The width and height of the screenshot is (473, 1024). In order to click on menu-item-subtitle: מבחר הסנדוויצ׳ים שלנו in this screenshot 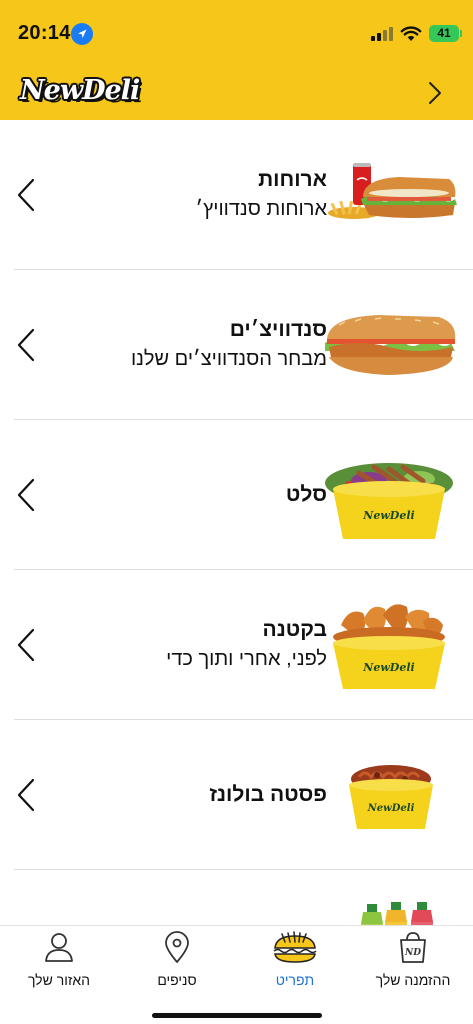, I will do `click(228, 359)`.